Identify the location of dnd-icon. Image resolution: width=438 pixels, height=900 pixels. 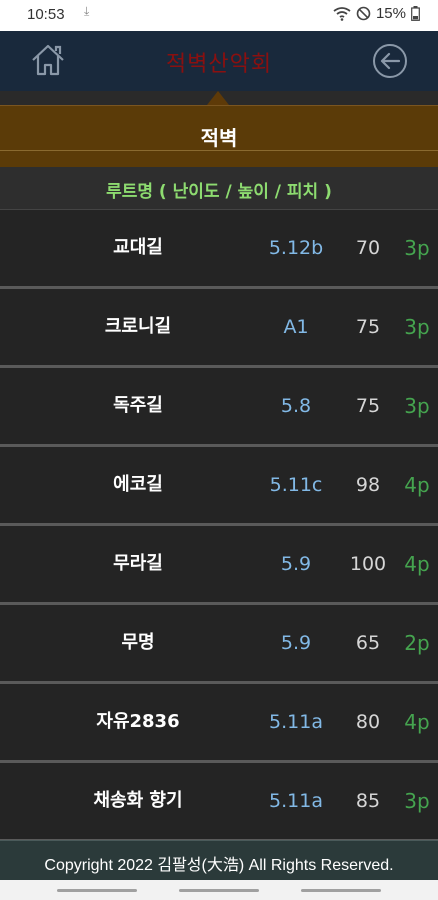
(363, 13).